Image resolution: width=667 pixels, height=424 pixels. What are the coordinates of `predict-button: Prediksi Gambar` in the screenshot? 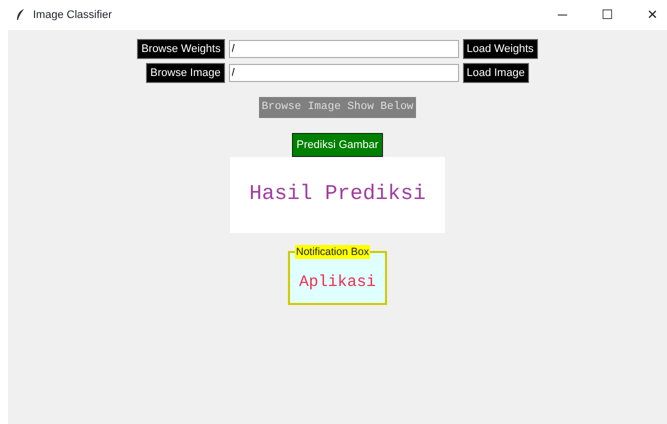 It's located at (338, 144).